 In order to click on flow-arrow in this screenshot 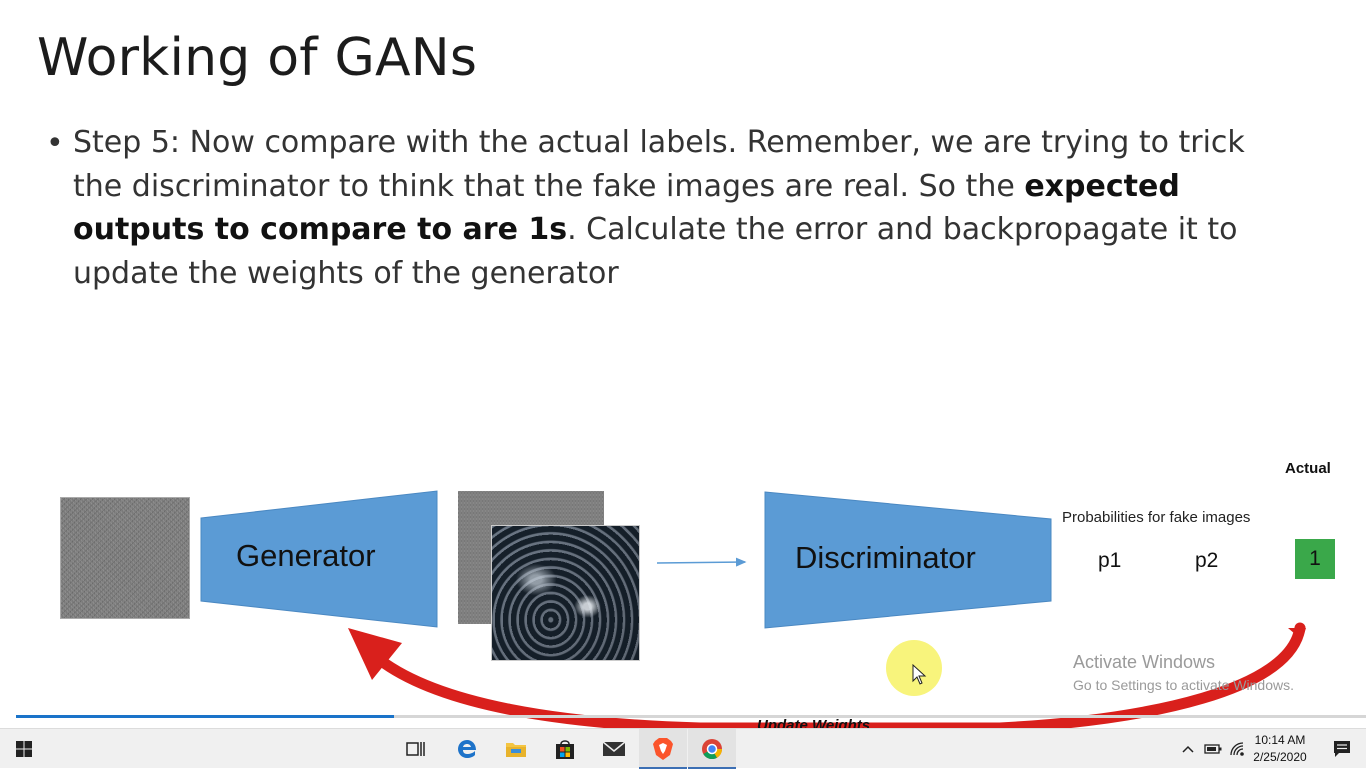, I will do `click(701, 562)`.